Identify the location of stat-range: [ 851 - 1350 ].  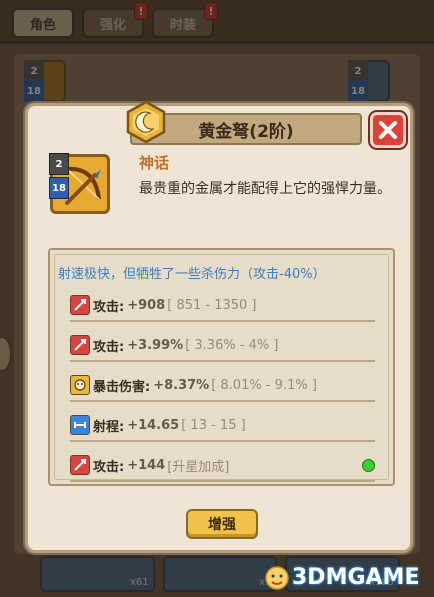
(212, 305).